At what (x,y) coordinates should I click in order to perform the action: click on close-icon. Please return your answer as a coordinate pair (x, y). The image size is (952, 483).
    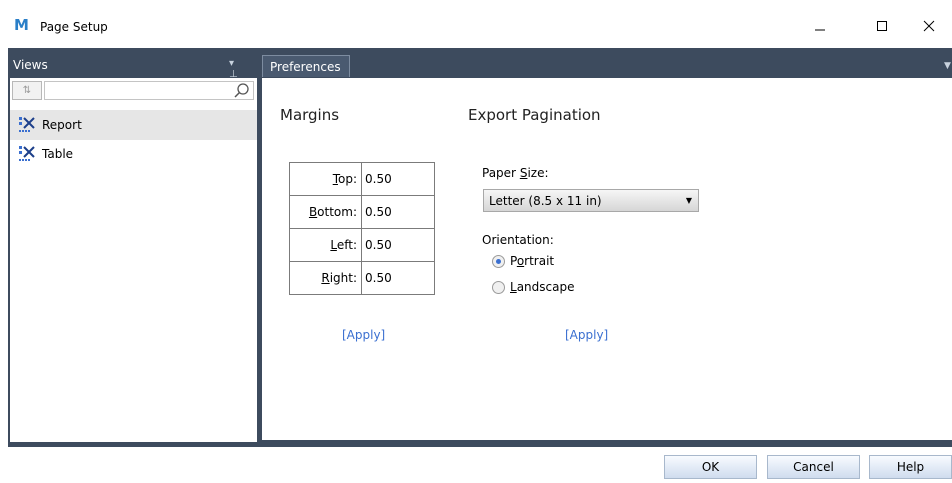
    Looking at the image, I should click on (929, 26).